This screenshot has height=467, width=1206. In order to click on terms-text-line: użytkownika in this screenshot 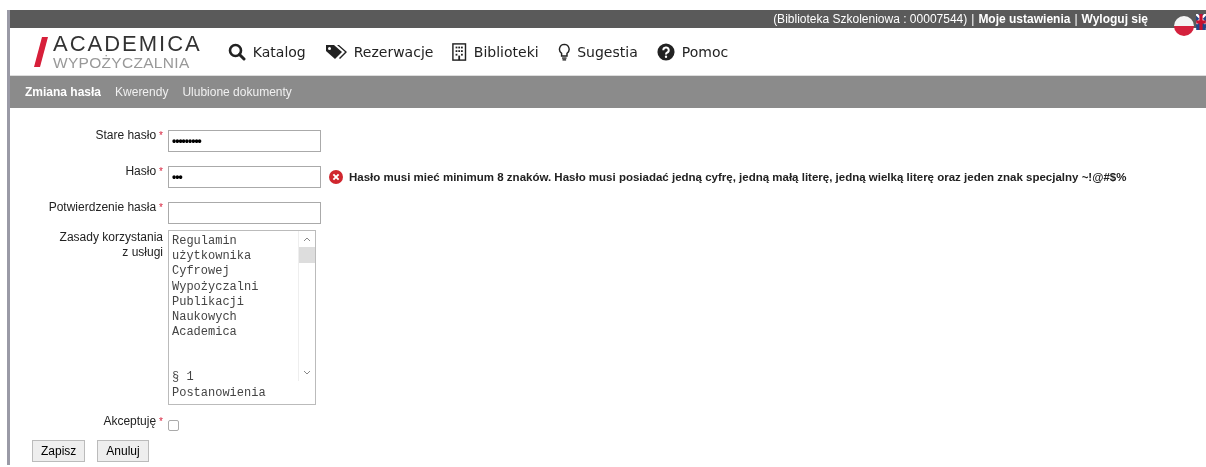, I will do `click(212, 257)`.